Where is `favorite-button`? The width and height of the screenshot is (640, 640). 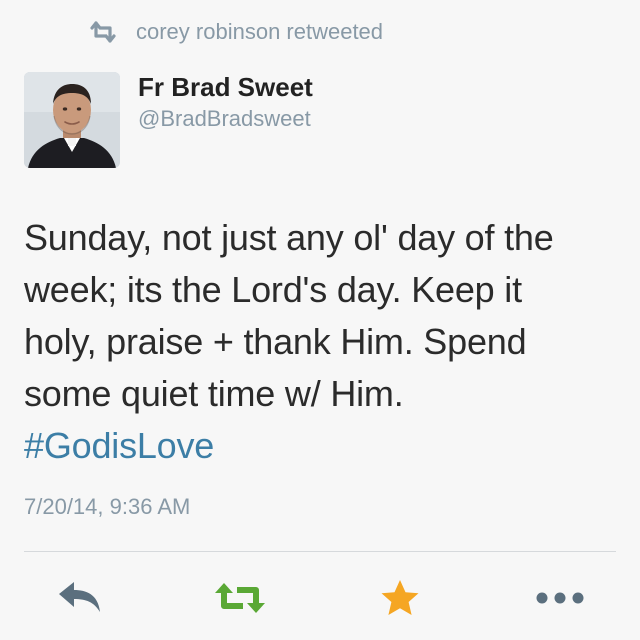 favorite-button is located at coordinates (400, 598).